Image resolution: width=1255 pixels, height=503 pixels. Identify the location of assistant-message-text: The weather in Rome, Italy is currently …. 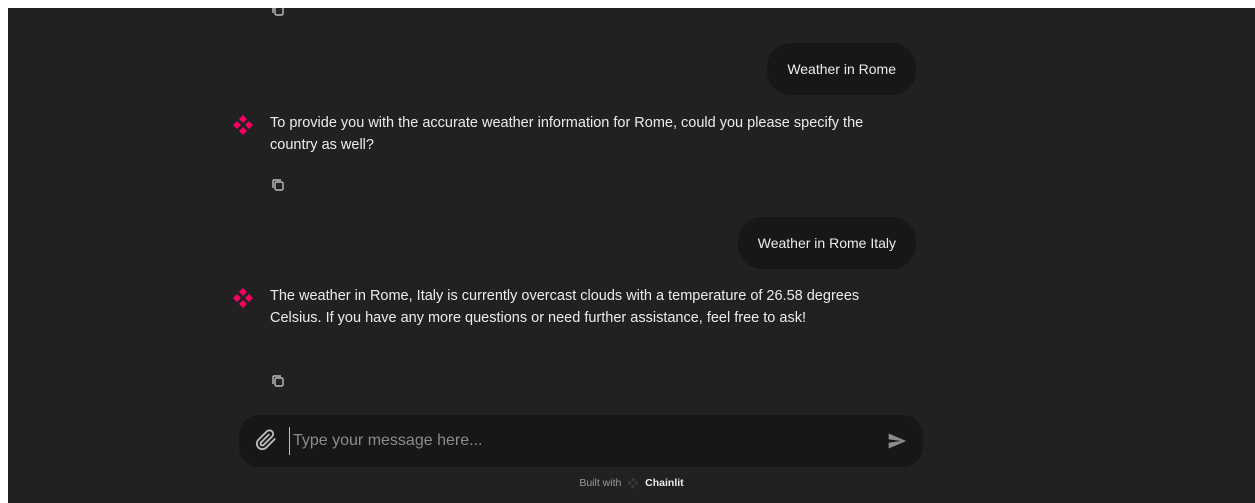
(565, 307).